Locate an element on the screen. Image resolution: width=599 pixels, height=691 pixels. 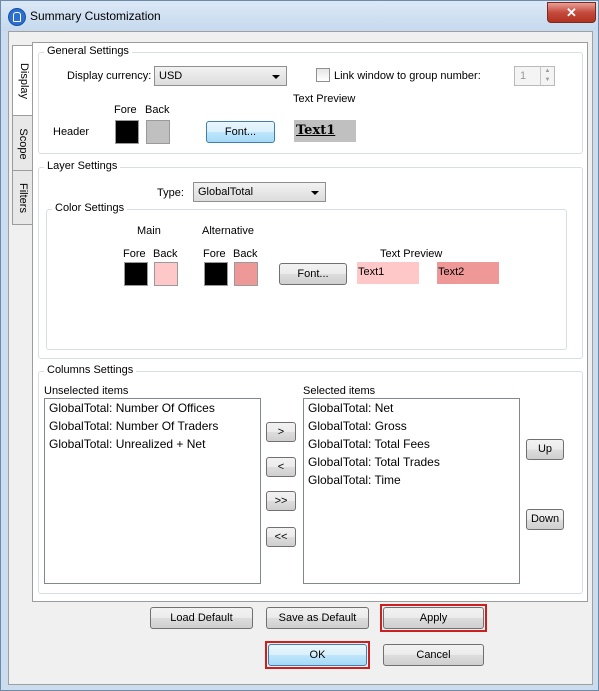
layer-settings-title: Layer Settings is located at coordinates (82, 166).